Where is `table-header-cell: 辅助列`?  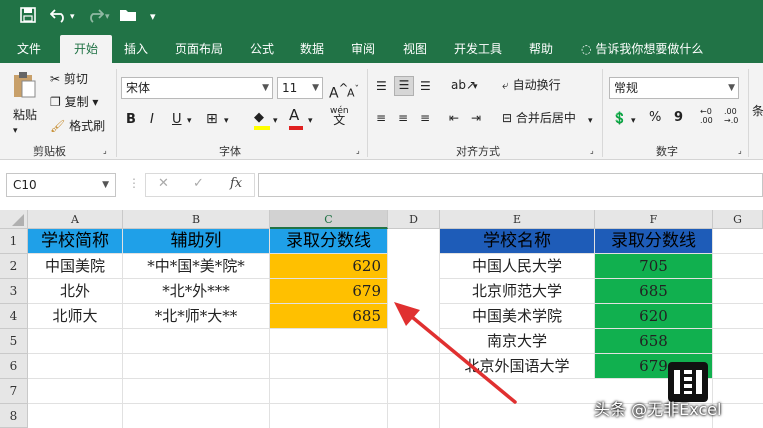
table-header-cell: 辅助列 is located at coordinates (196, 241).